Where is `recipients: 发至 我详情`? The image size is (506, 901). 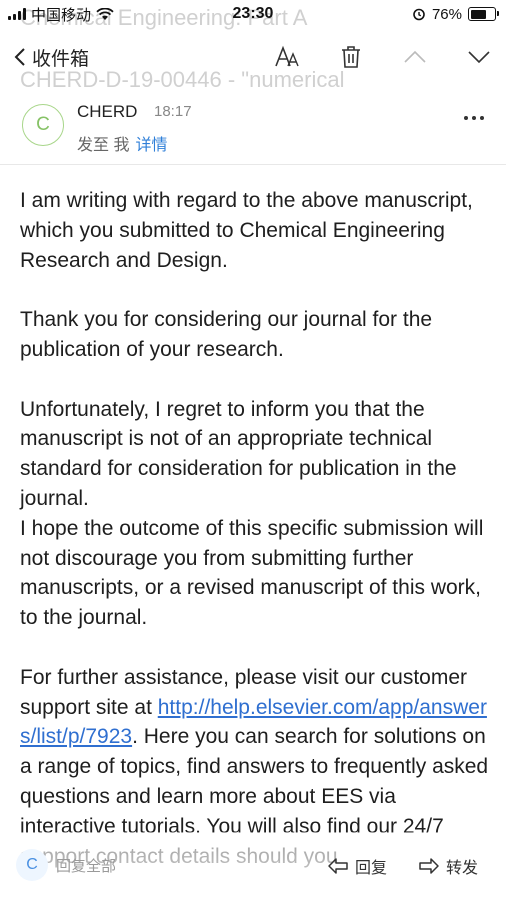
recipients: 发至 我详情 is located at coordinates (122, 143).